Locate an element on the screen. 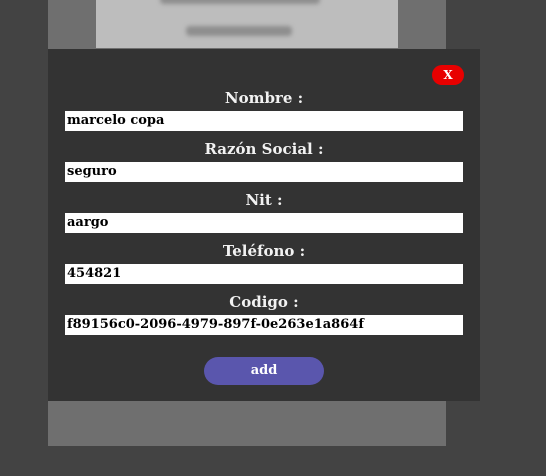 Image resolution: width=546 pixels, height=476 pixels. razon-social-input is located at coordinates (264, 172).